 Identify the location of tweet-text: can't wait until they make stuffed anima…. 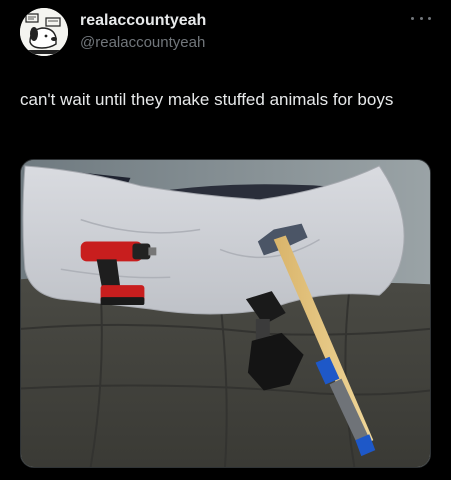
(207, 99).